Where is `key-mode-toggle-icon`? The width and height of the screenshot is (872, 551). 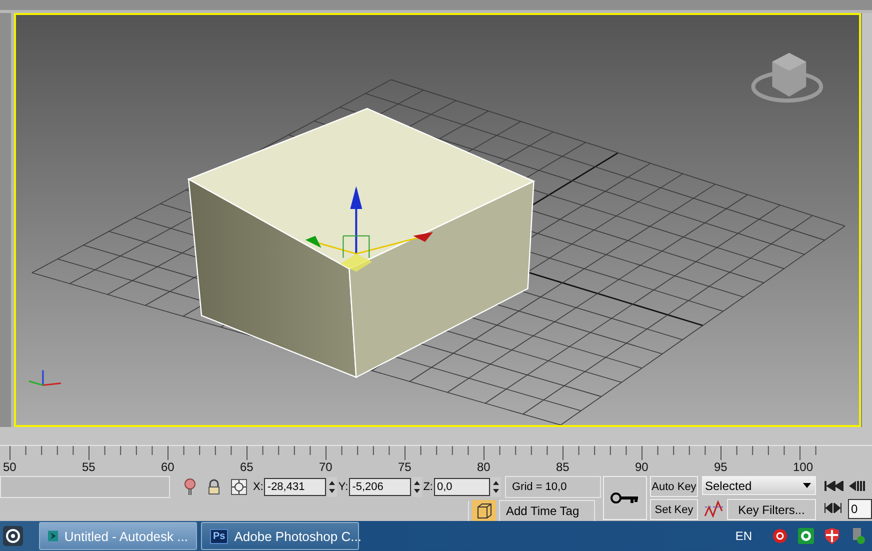 key-mode-toggle-icon is located at coordinates (833, 508).